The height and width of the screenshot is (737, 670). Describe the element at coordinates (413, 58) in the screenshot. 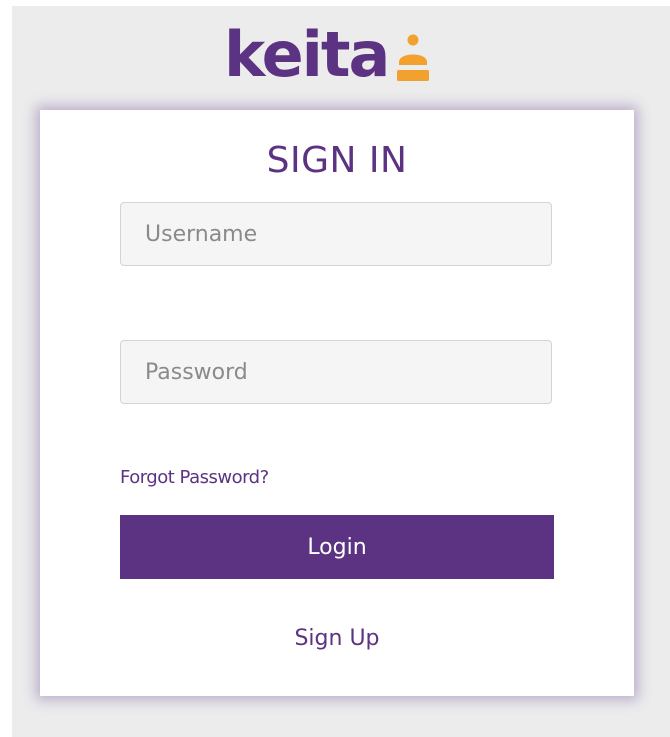

I see `person-icon` at that location.